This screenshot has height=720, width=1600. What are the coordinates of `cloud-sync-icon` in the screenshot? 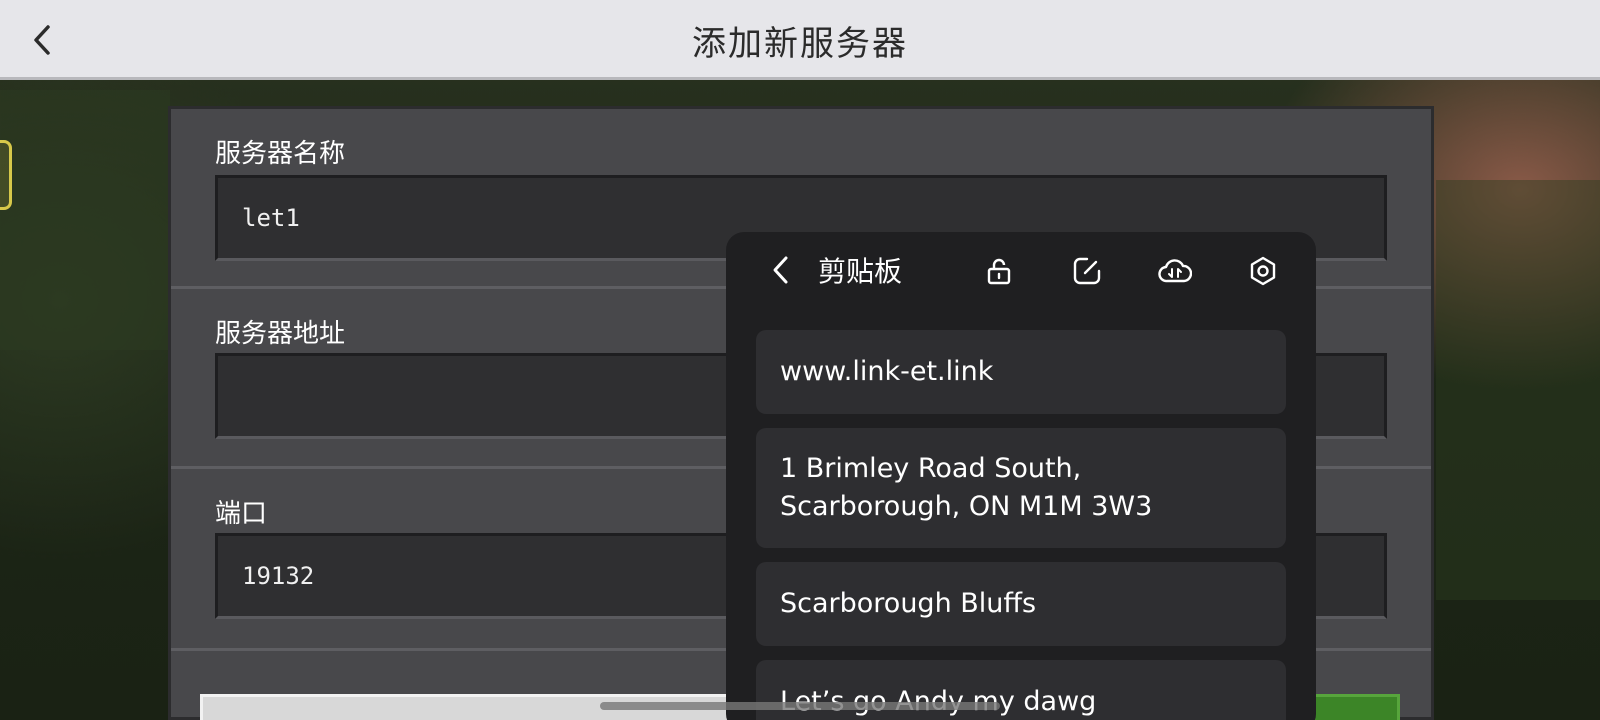 It's located at (1175, 271).